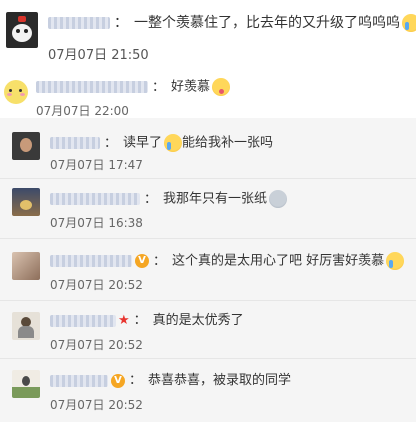  What do you see at coordinates (215, 199) in the screenshot?
I see `comment-text: 我那年只有一张纸` at bounding box center [215, 199].